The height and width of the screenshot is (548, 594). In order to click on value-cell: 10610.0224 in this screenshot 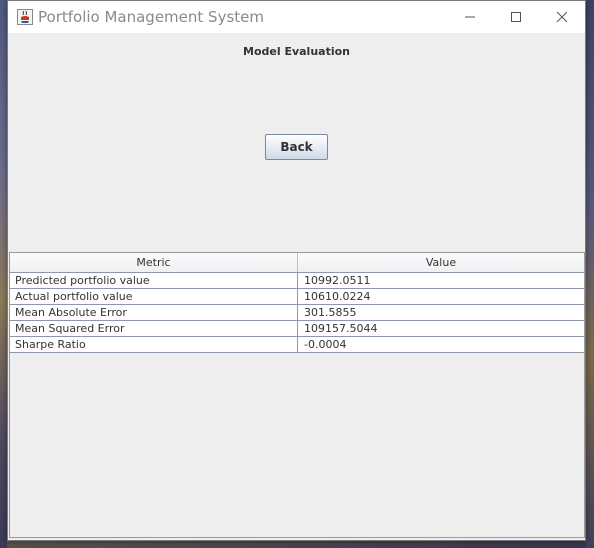, I will do `click(441, 296)`.